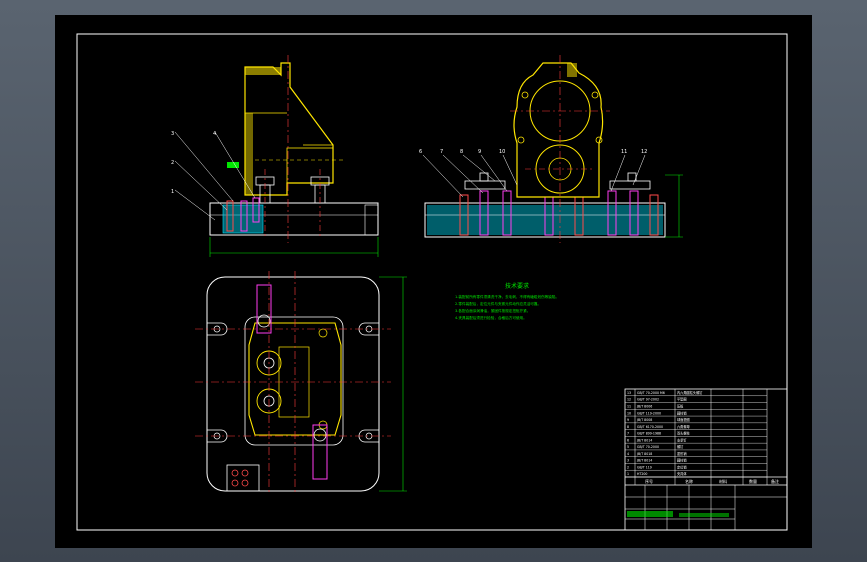 The width and height of the screenshot is (867, 562). What do you see at coordinates (628, 440) in the screenshot?
I see `parts-row-seq: 6` at bounding box center [628, 440].